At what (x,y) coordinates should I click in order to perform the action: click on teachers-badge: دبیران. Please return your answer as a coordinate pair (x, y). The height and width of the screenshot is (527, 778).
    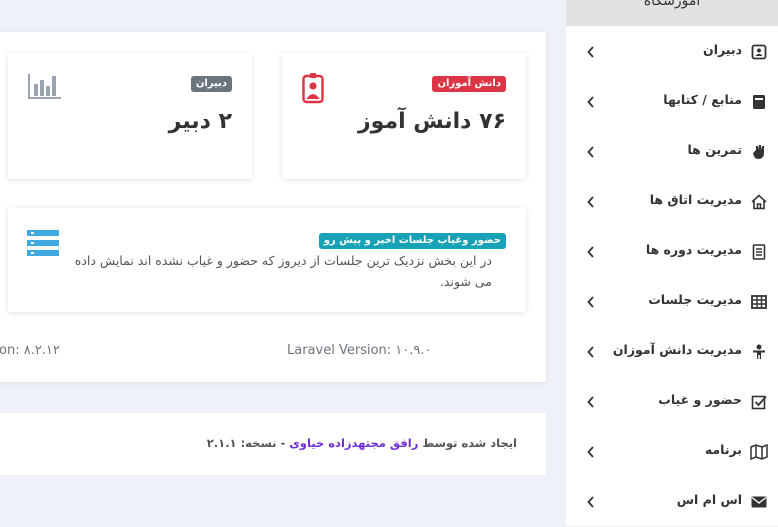
    Looking at the image, I should click on (211, 84).